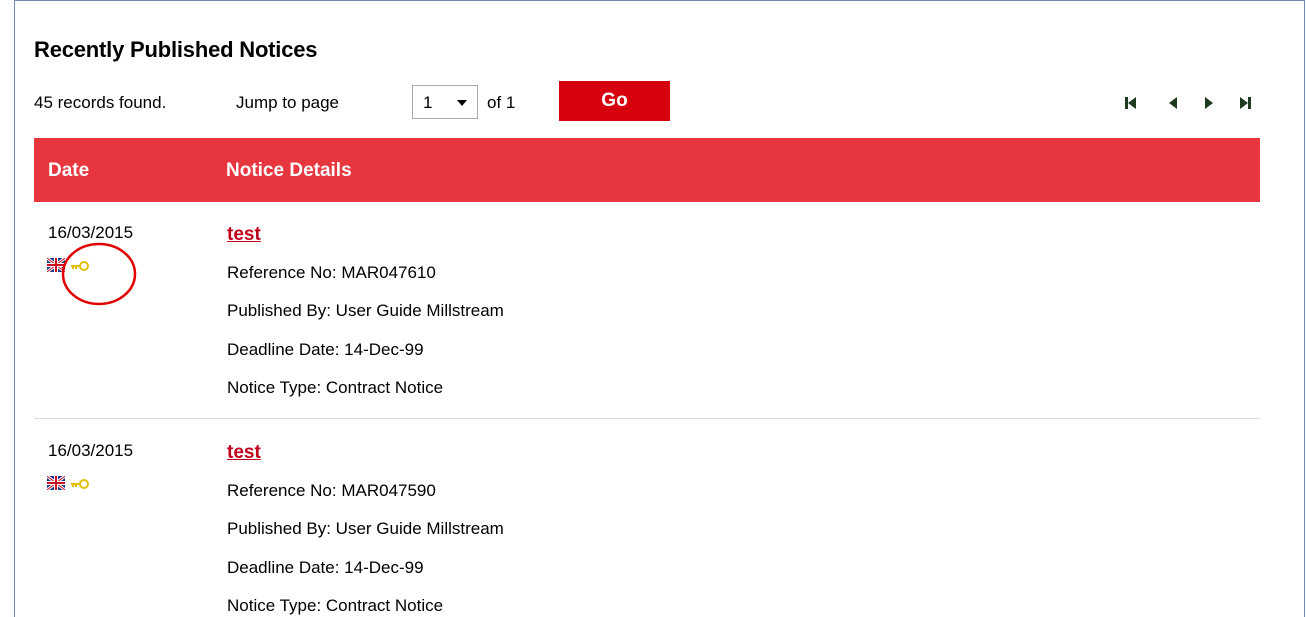 This screenshot has height=617, width=1306. What do you see at coordinates (1245, 103) in the screenshot?
I see `last-page-icon` at bounding box center [1245, 103].